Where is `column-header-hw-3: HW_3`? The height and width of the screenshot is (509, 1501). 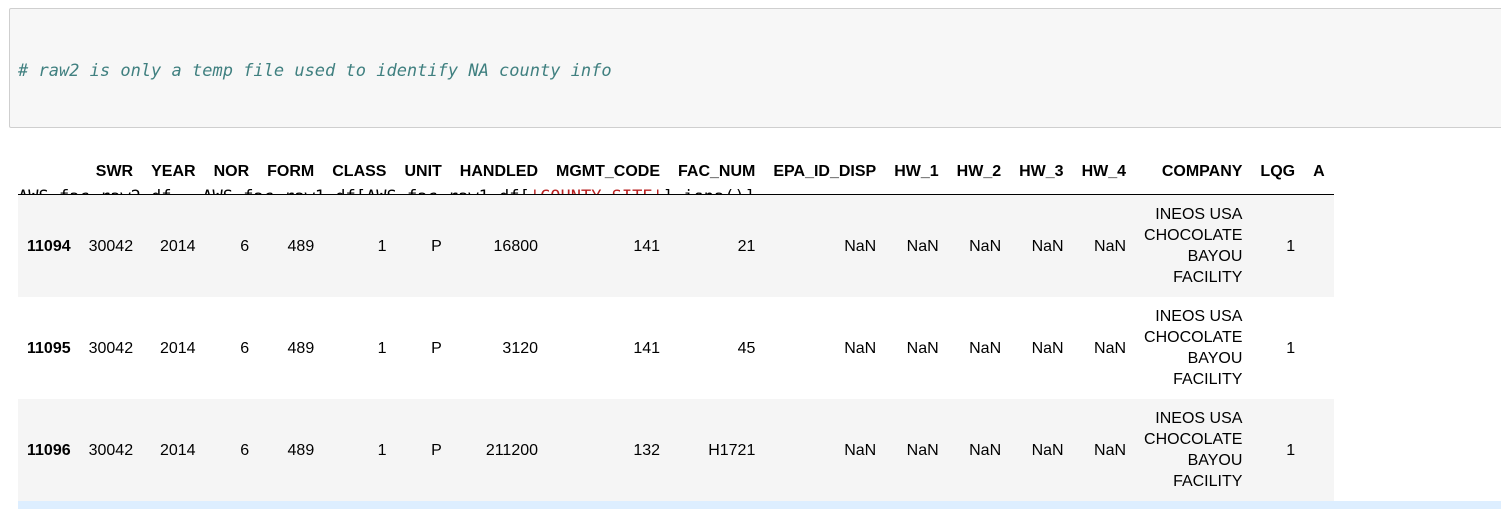 column-header-hw-3: HW_3 is located at coordinates (1041, 172).